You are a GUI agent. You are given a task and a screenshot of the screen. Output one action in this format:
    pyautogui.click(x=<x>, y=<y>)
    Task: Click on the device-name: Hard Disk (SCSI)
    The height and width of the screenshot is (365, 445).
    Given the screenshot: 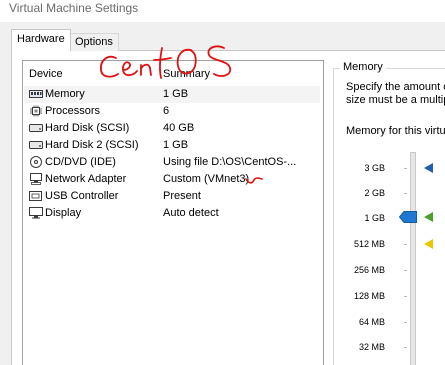 What is the action you would take?
    pyautogui.click(x=87, y=128)
    